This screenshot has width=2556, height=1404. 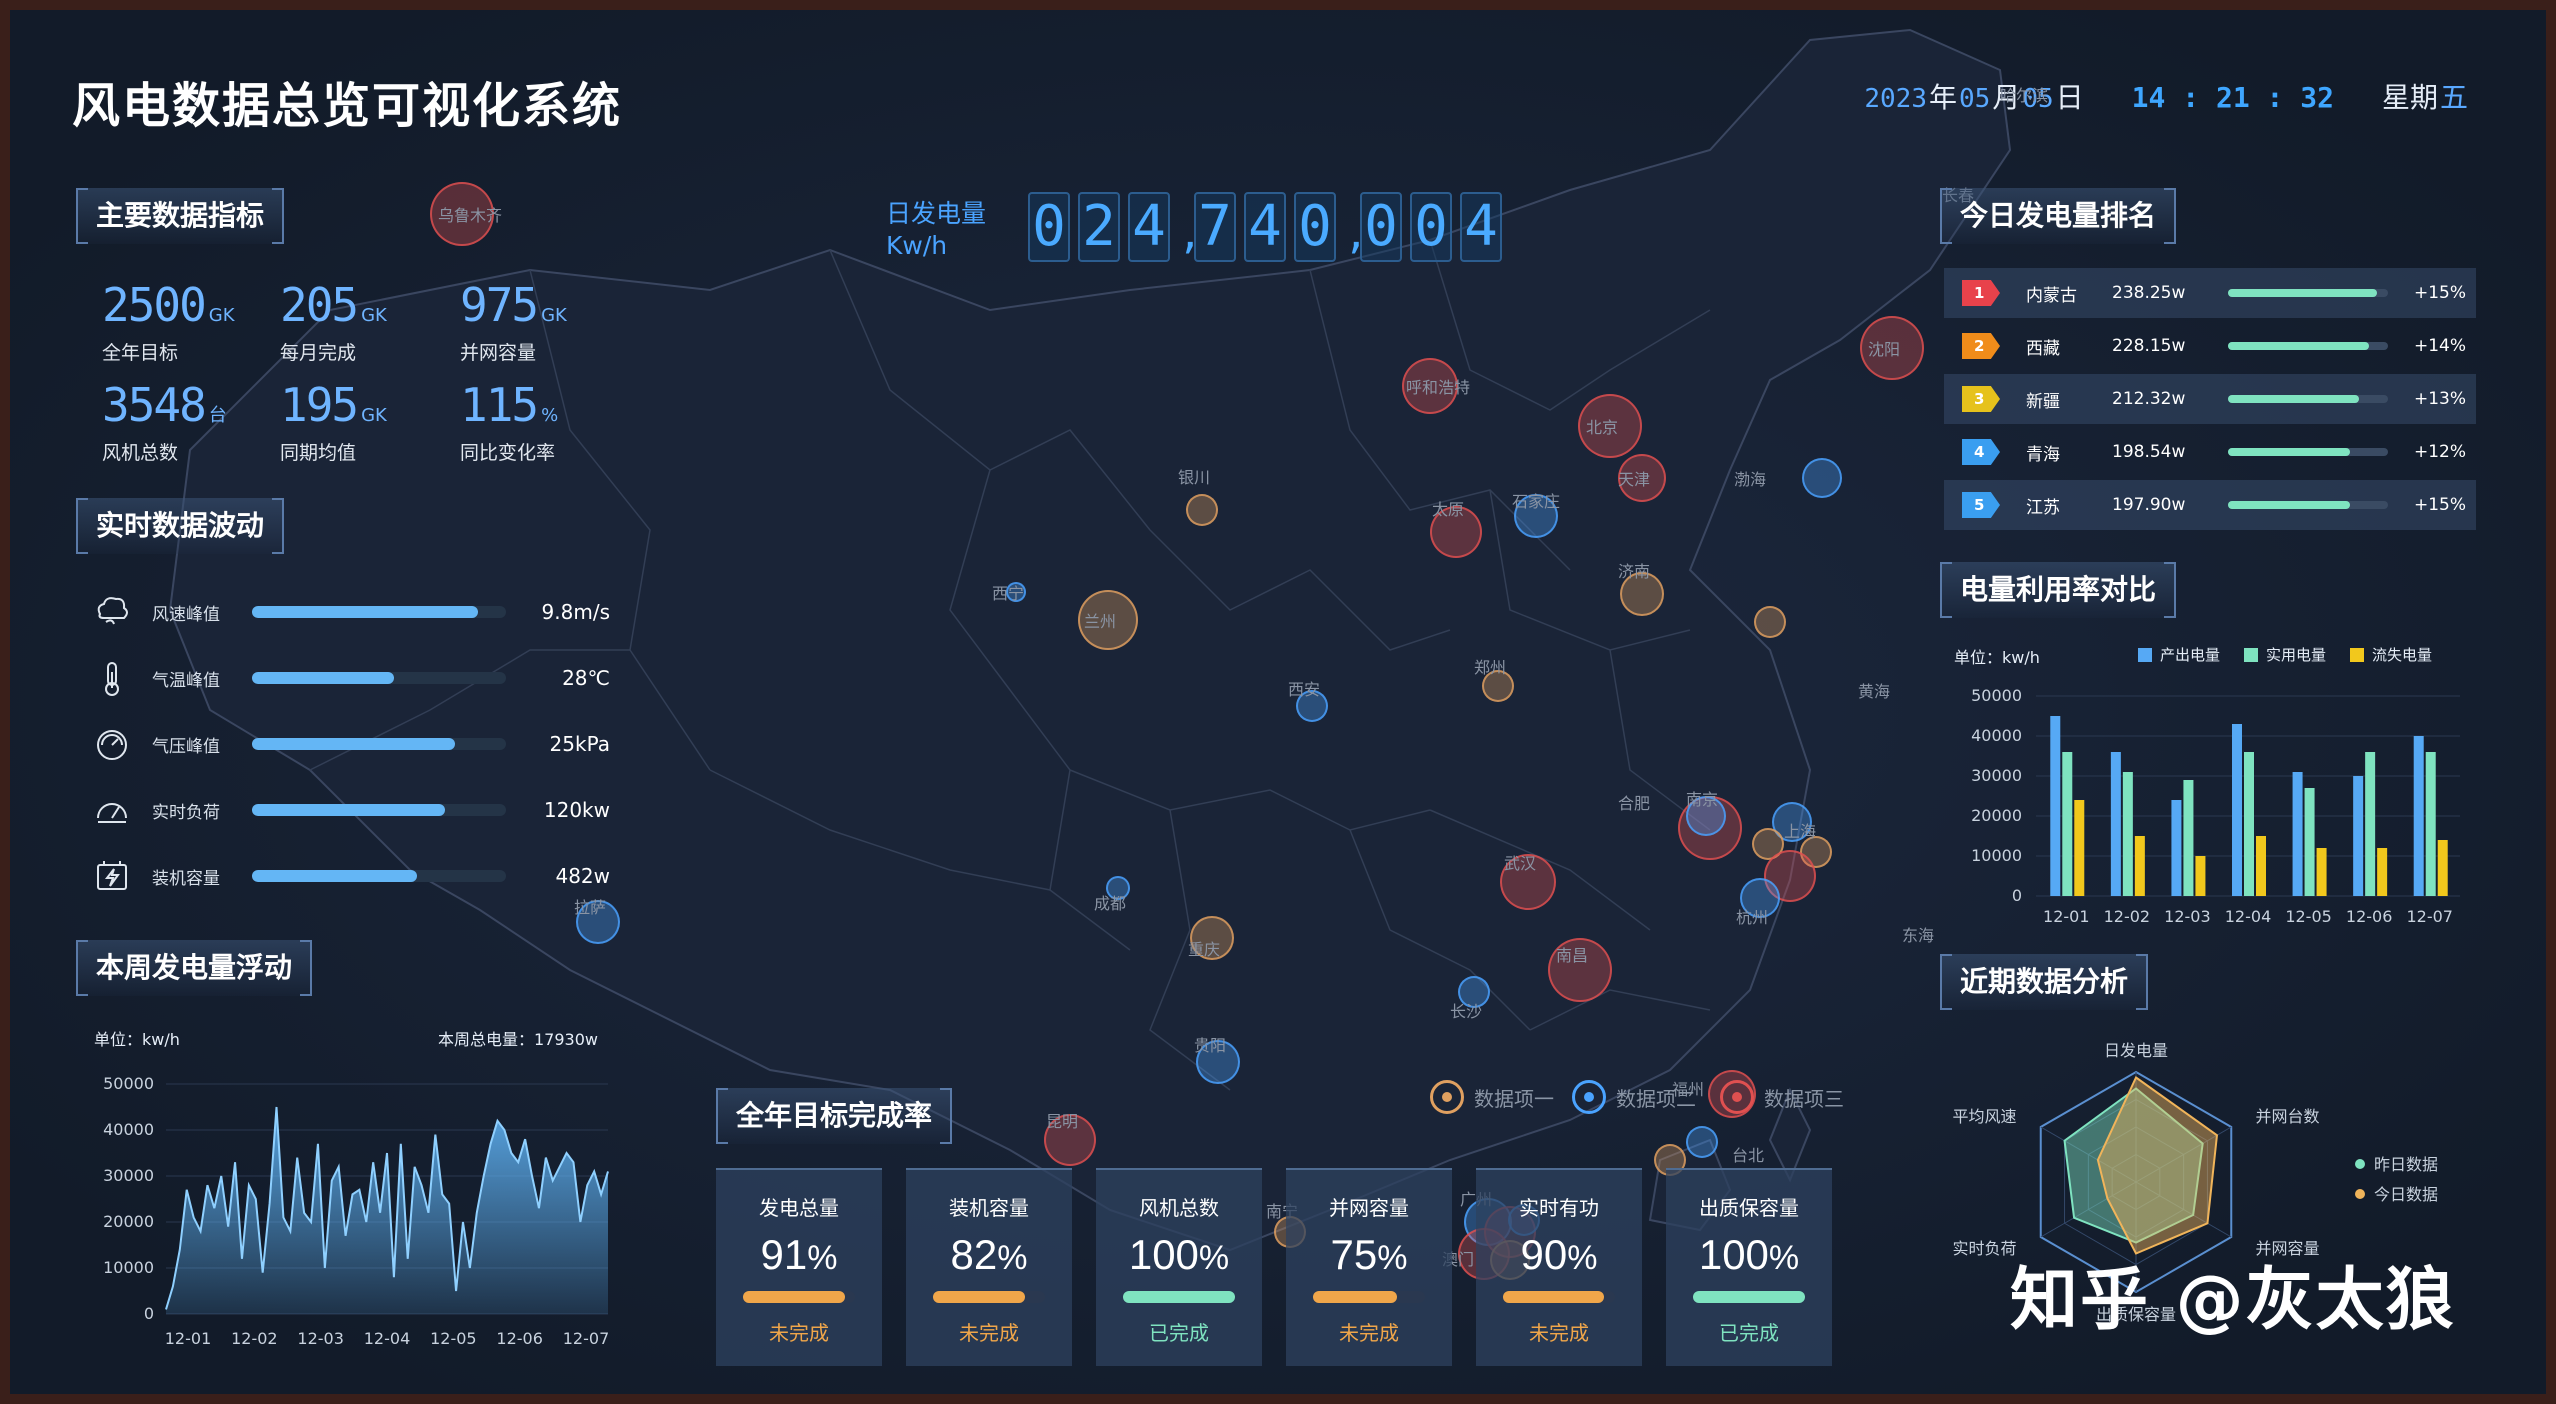 I want to click on radar-axis-label: 平均风速, so click(x=1984, y=1116).